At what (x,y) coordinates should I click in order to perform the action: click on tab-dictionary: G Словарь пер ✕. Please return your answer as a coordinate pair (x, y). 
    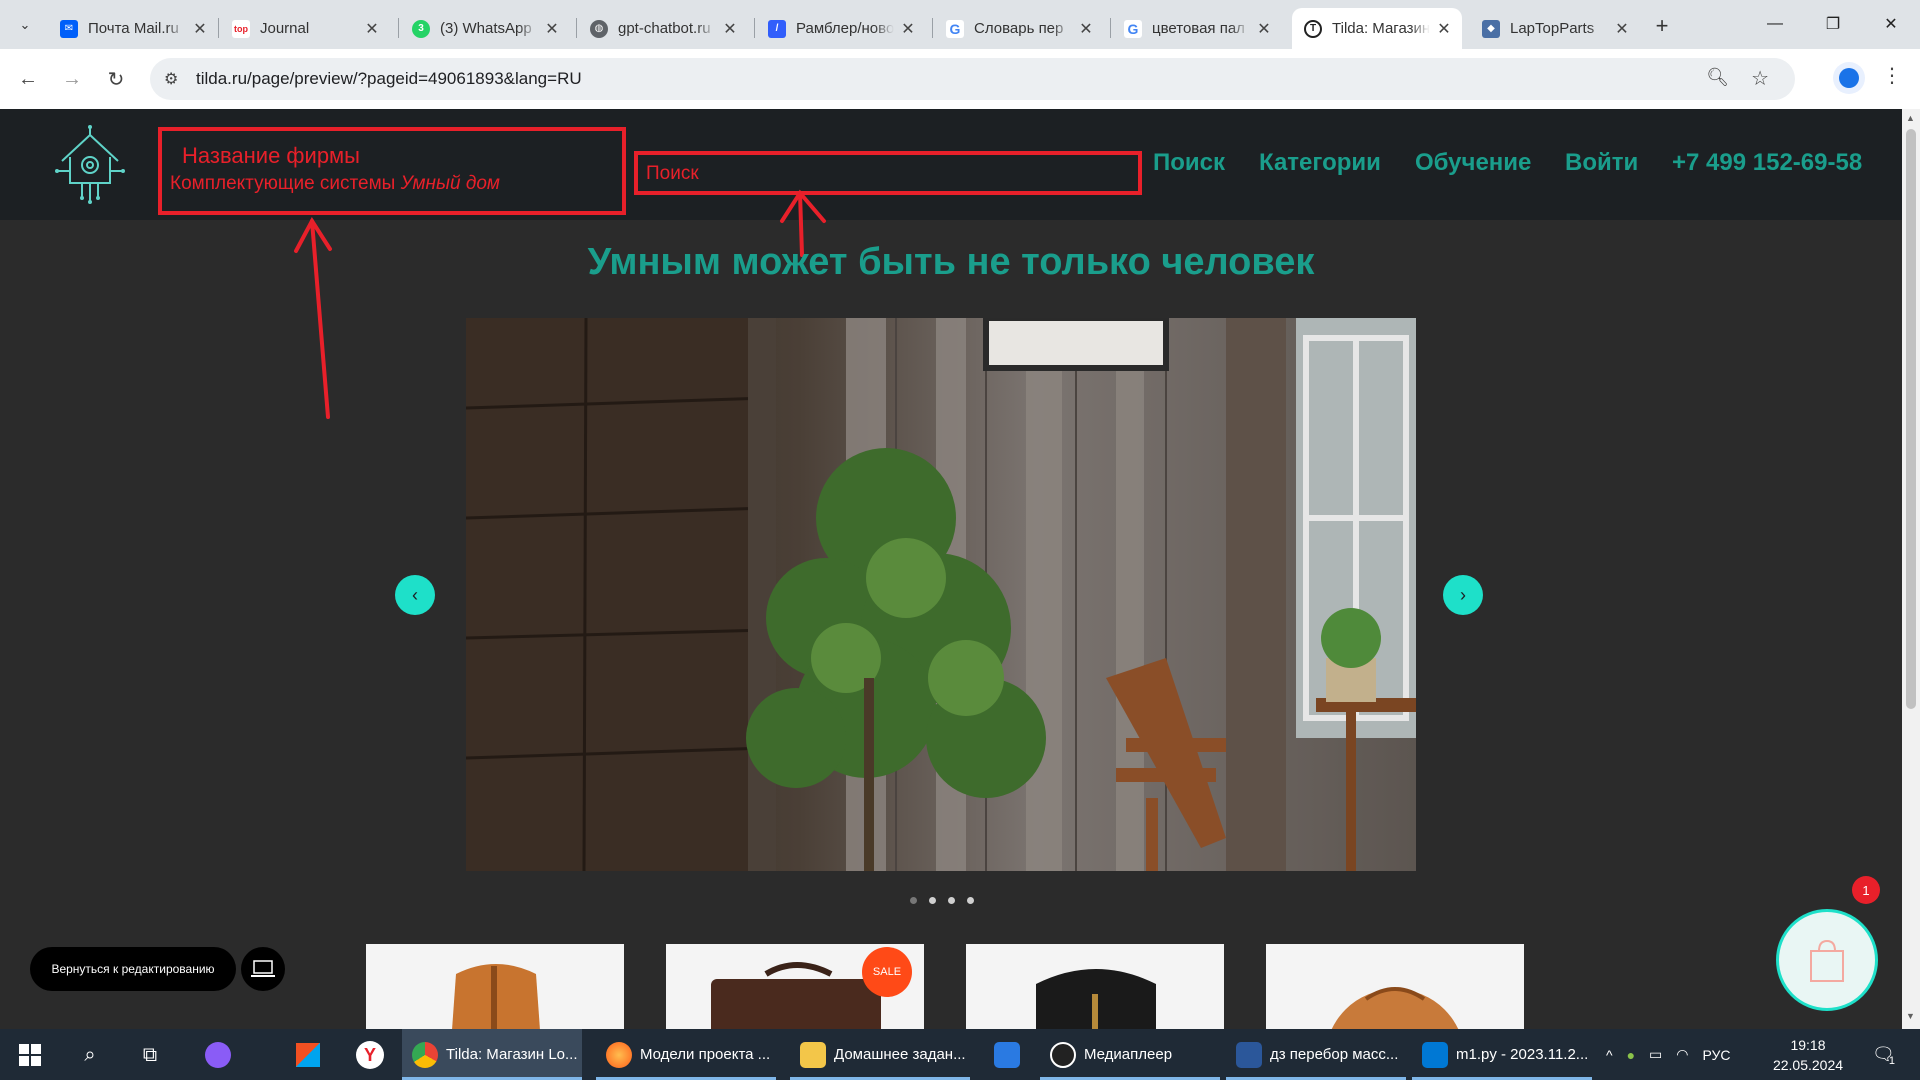
    Looking at the image, I should click on (1019, 28).